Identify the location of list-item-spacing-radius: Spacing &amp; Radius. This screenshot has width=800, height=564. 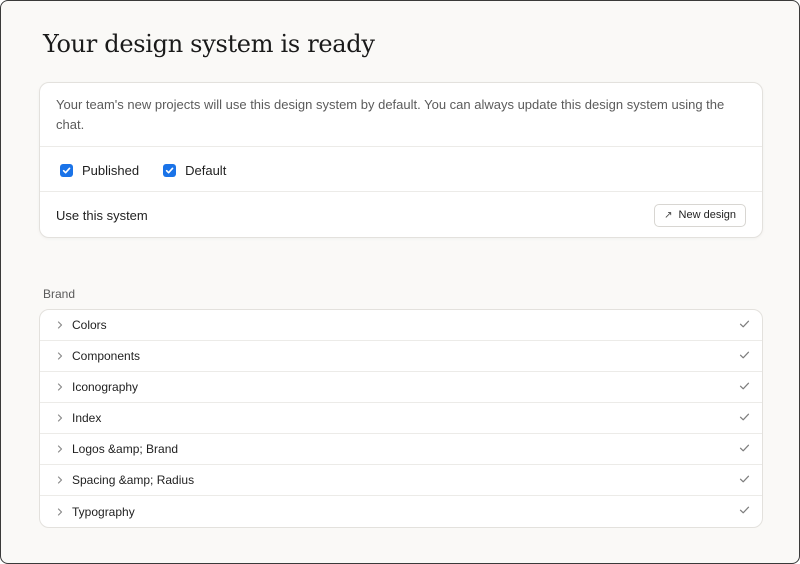
(401, 480).